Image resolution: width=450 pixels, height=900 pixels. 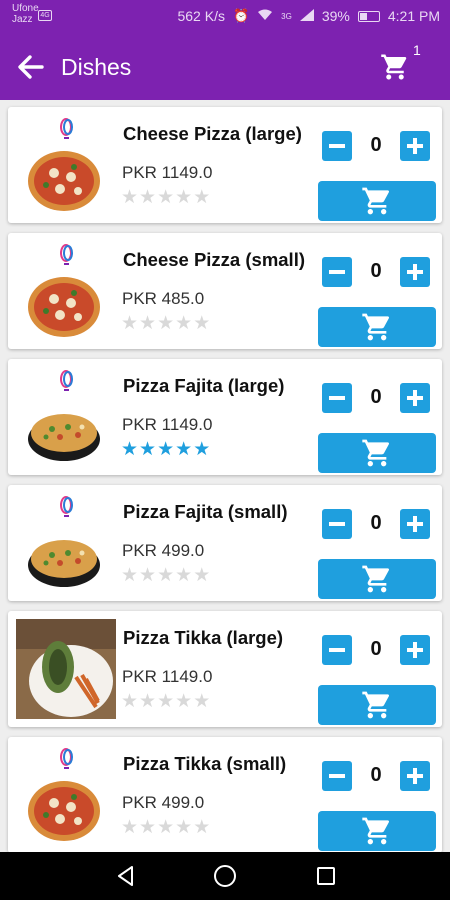 I want to click on status-bar: Ufone Jazz 4G 562 K/s ⏰ 3G 39% 4:21 PM, so click(x=225, y=16).